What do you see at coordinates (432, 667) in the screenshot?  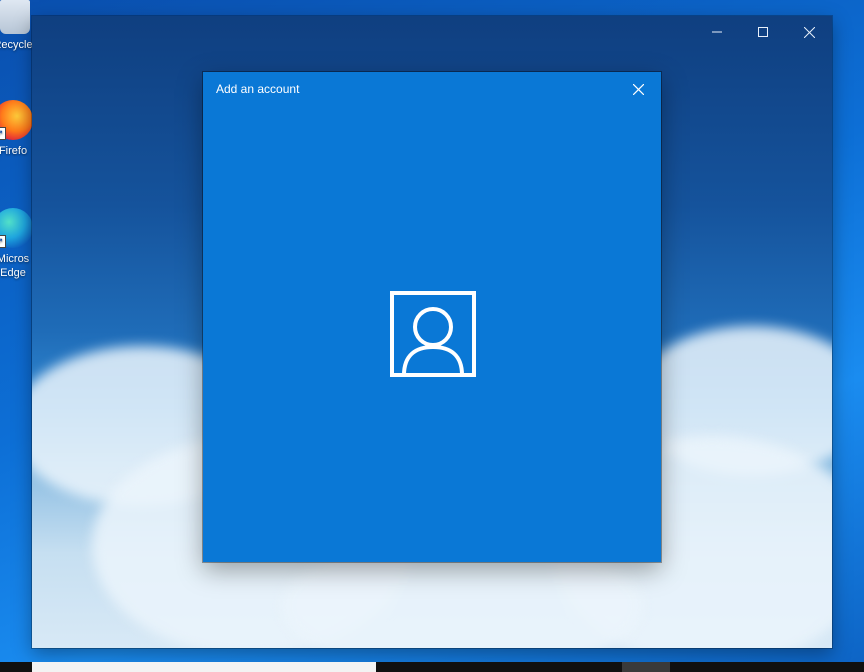 I see `taskbar` at bounding box center [432, 667].